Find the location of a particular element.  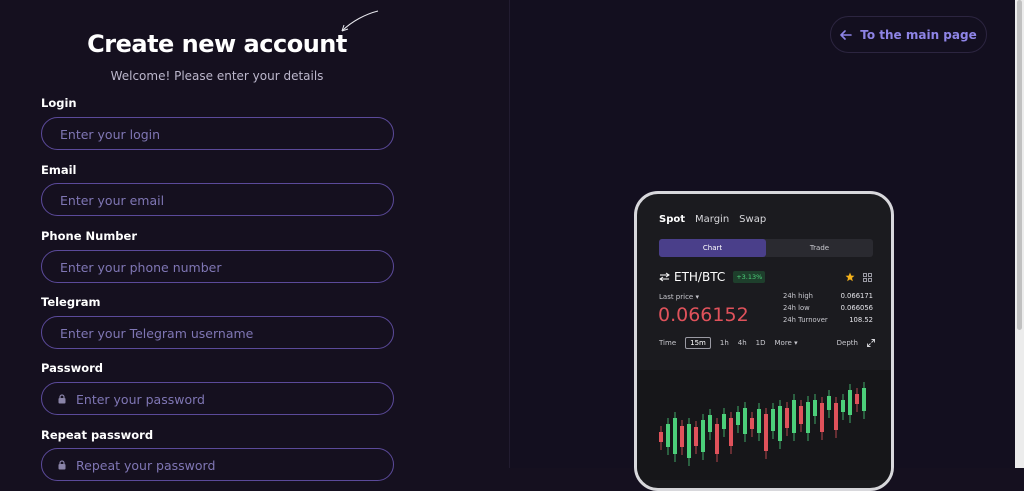

phone-number-field is located at coordinates (217, 267).